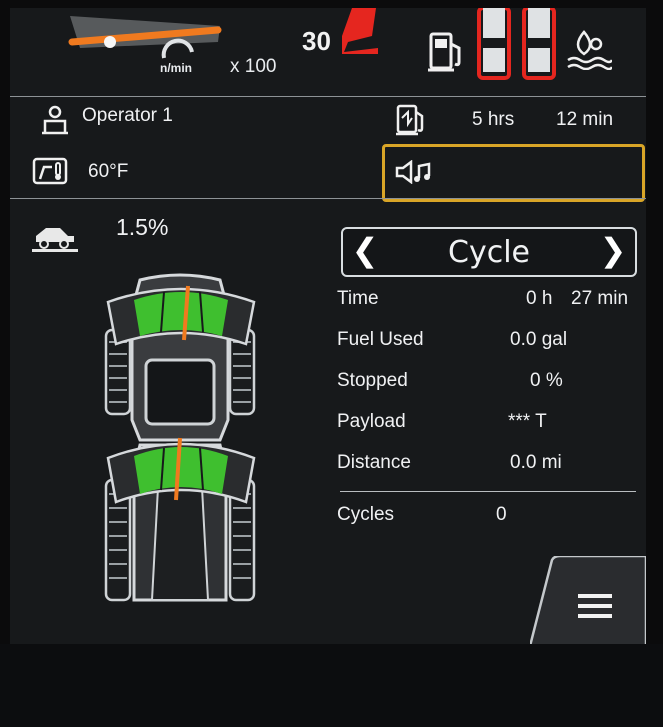  I want to click on cab-temperature-icon, so click(50, 171).